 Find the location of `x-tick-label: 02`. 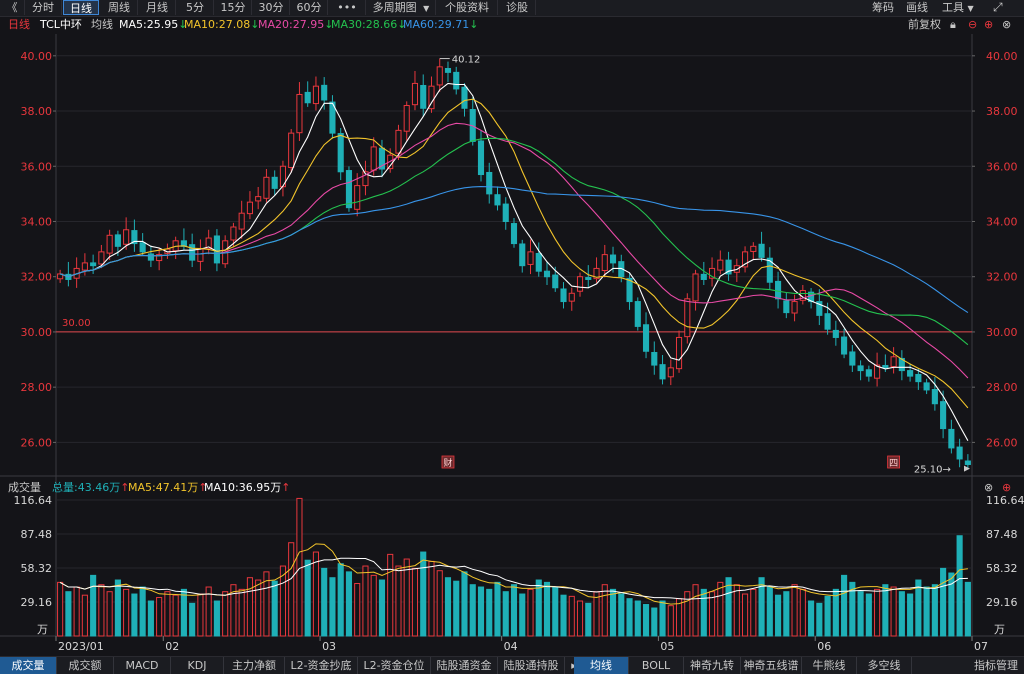

x-tick-label: 02 is located at coordinates (172, 646).